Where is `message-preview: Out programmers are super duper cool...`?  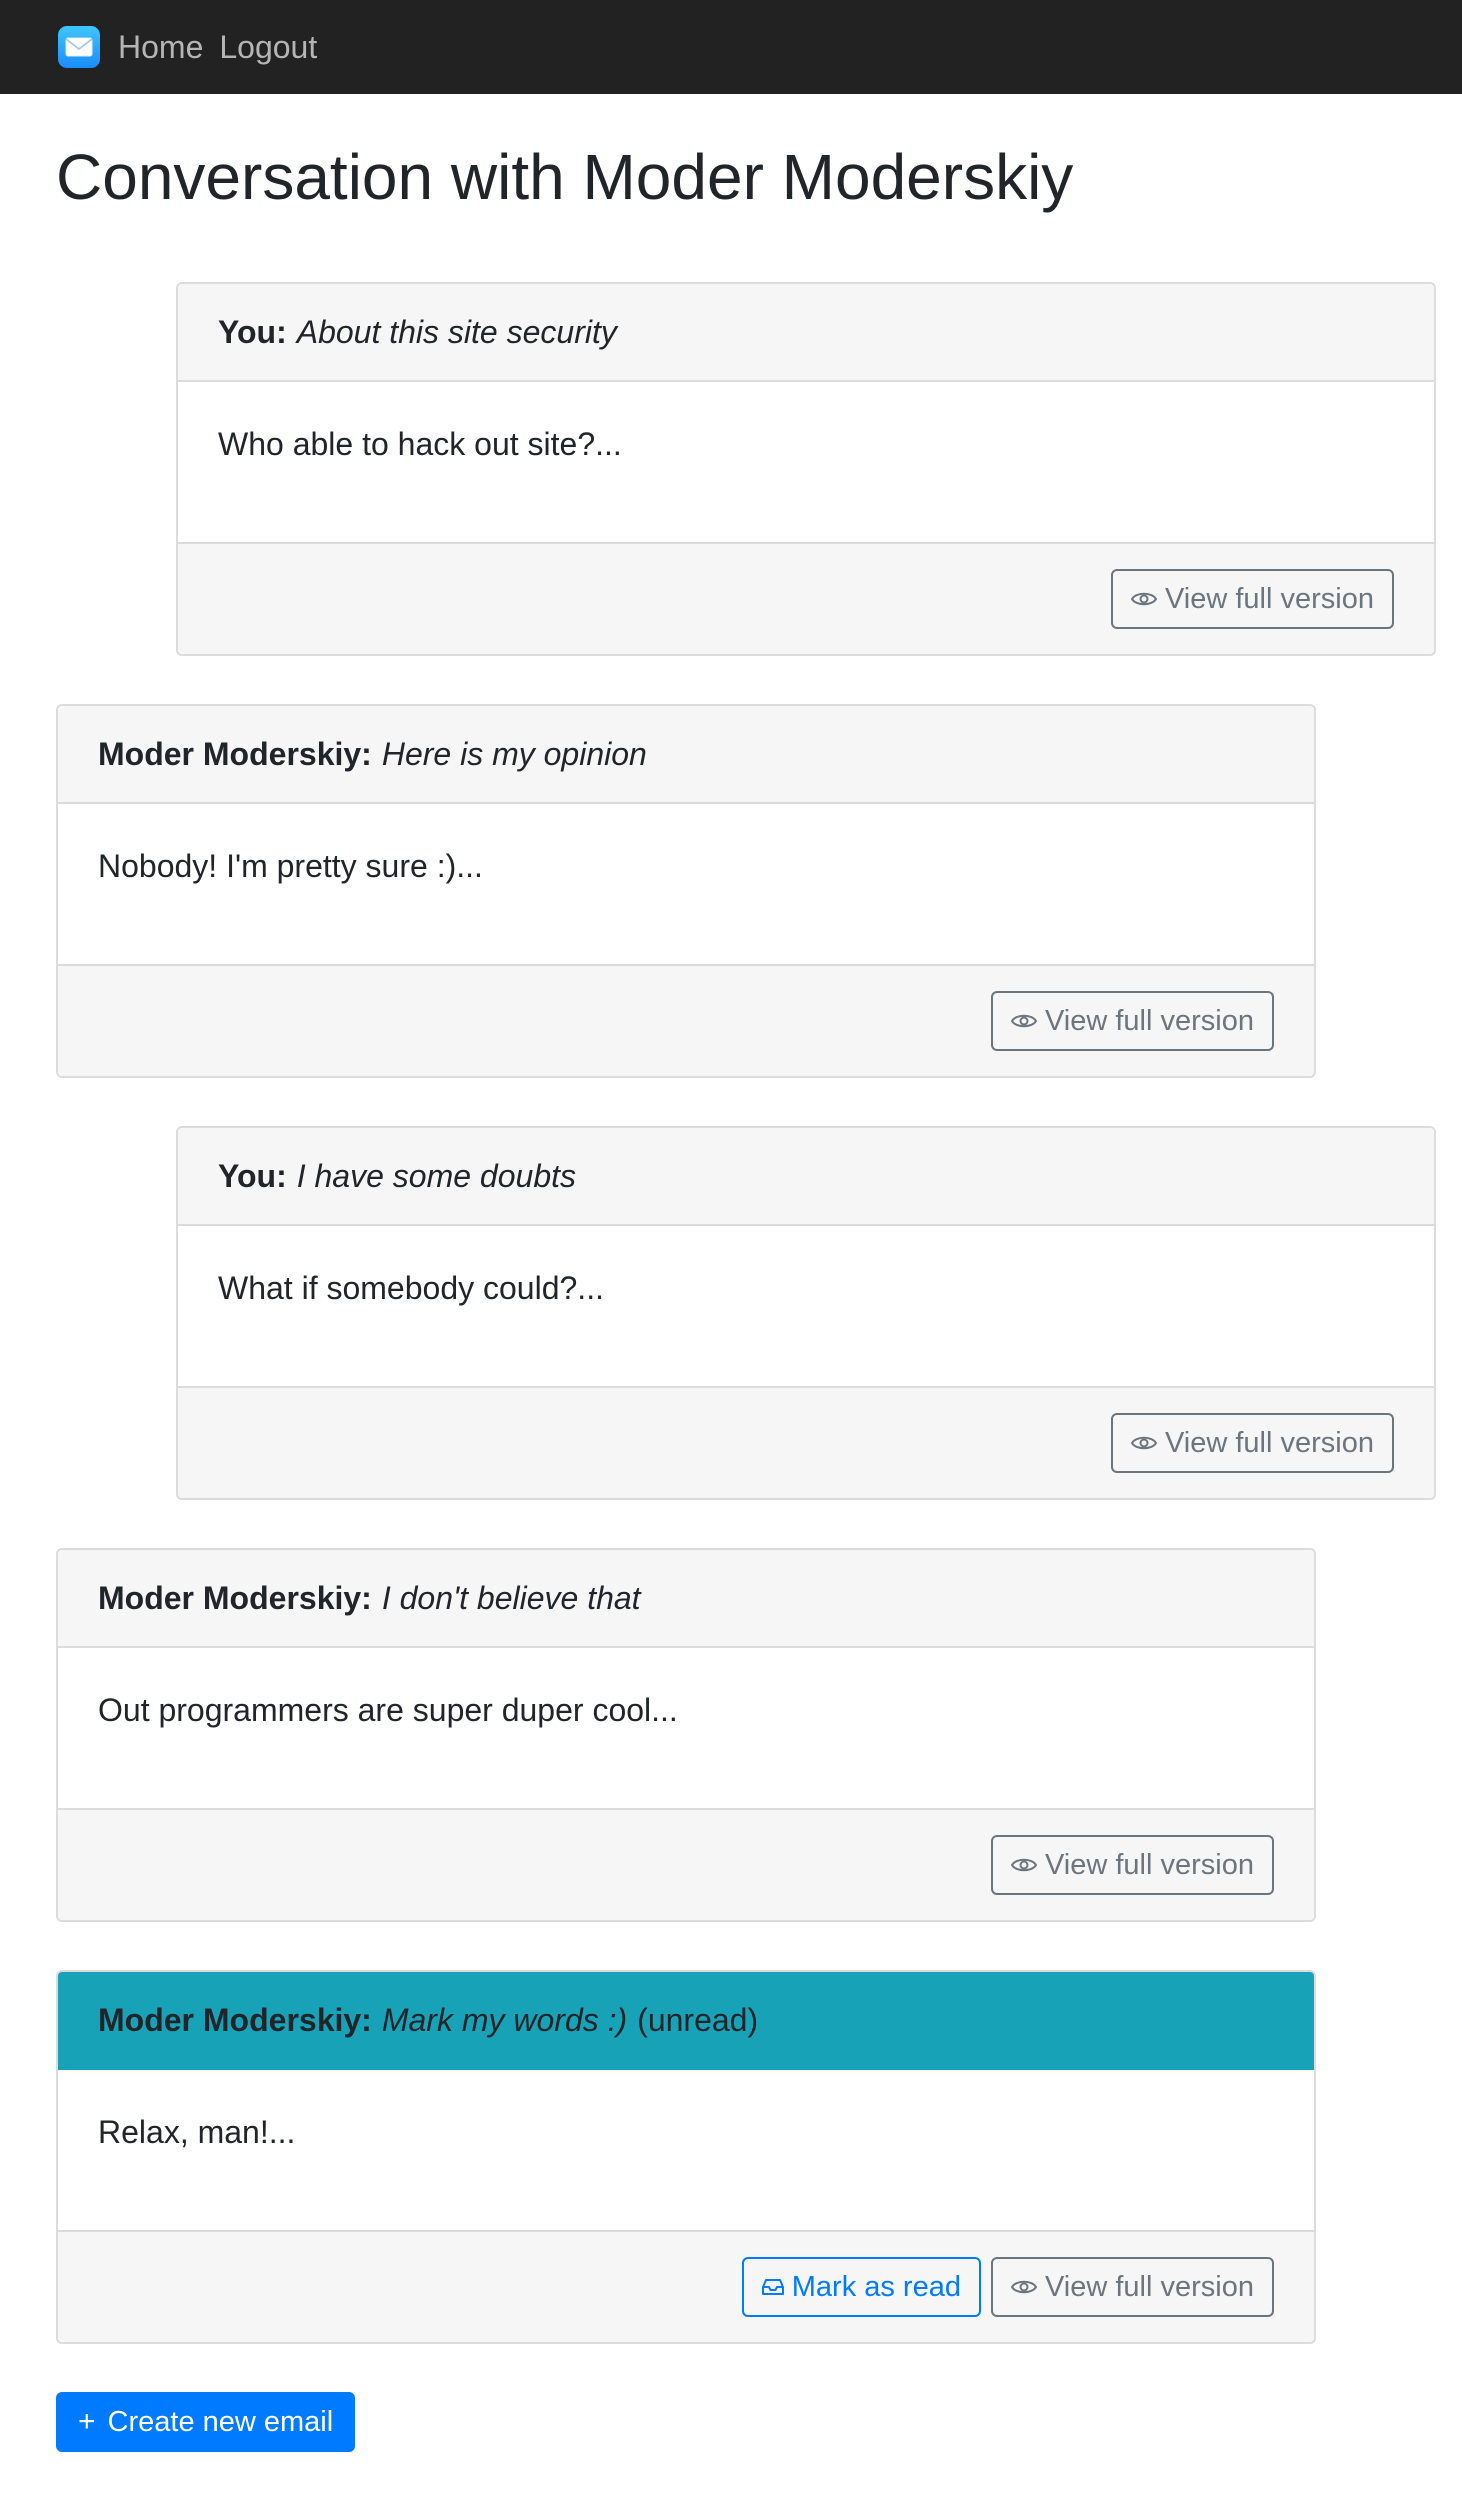
message-preview: Out programmers are super duper cool... is located at coordinates (686, 1729).